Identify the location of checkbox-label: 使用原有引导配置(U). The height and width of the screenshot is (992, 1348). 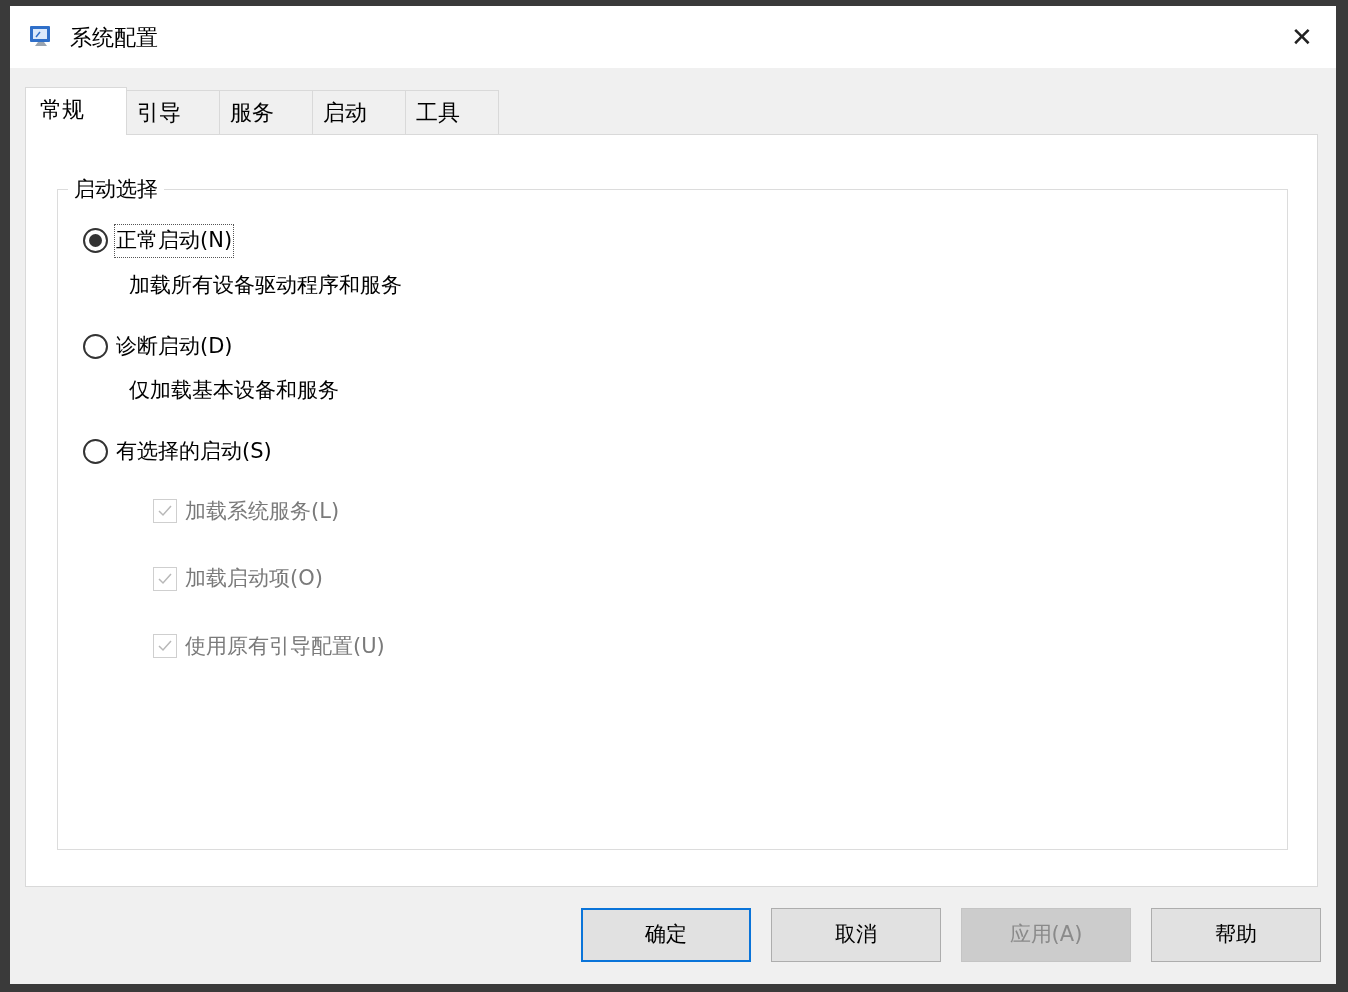
(285, 646).